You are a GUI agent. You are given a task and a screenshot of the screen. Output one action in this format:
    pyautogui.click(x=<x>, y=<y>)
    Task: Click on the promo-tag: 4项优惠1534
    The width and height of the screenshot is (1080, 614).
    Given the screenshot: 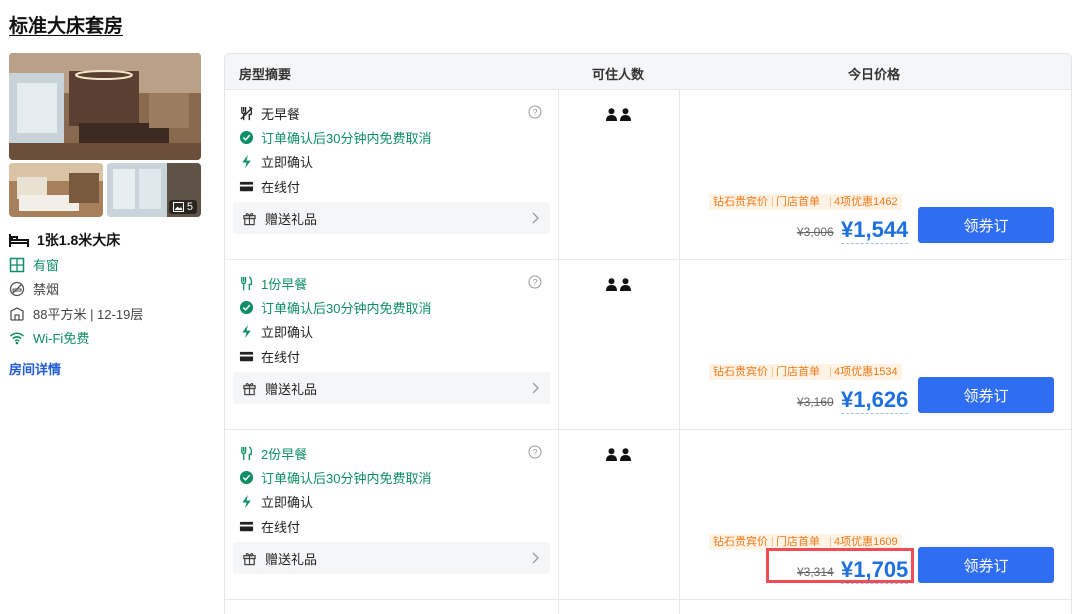 What is the action you would take?
    pyautogui.click(x=866, y=372)
    